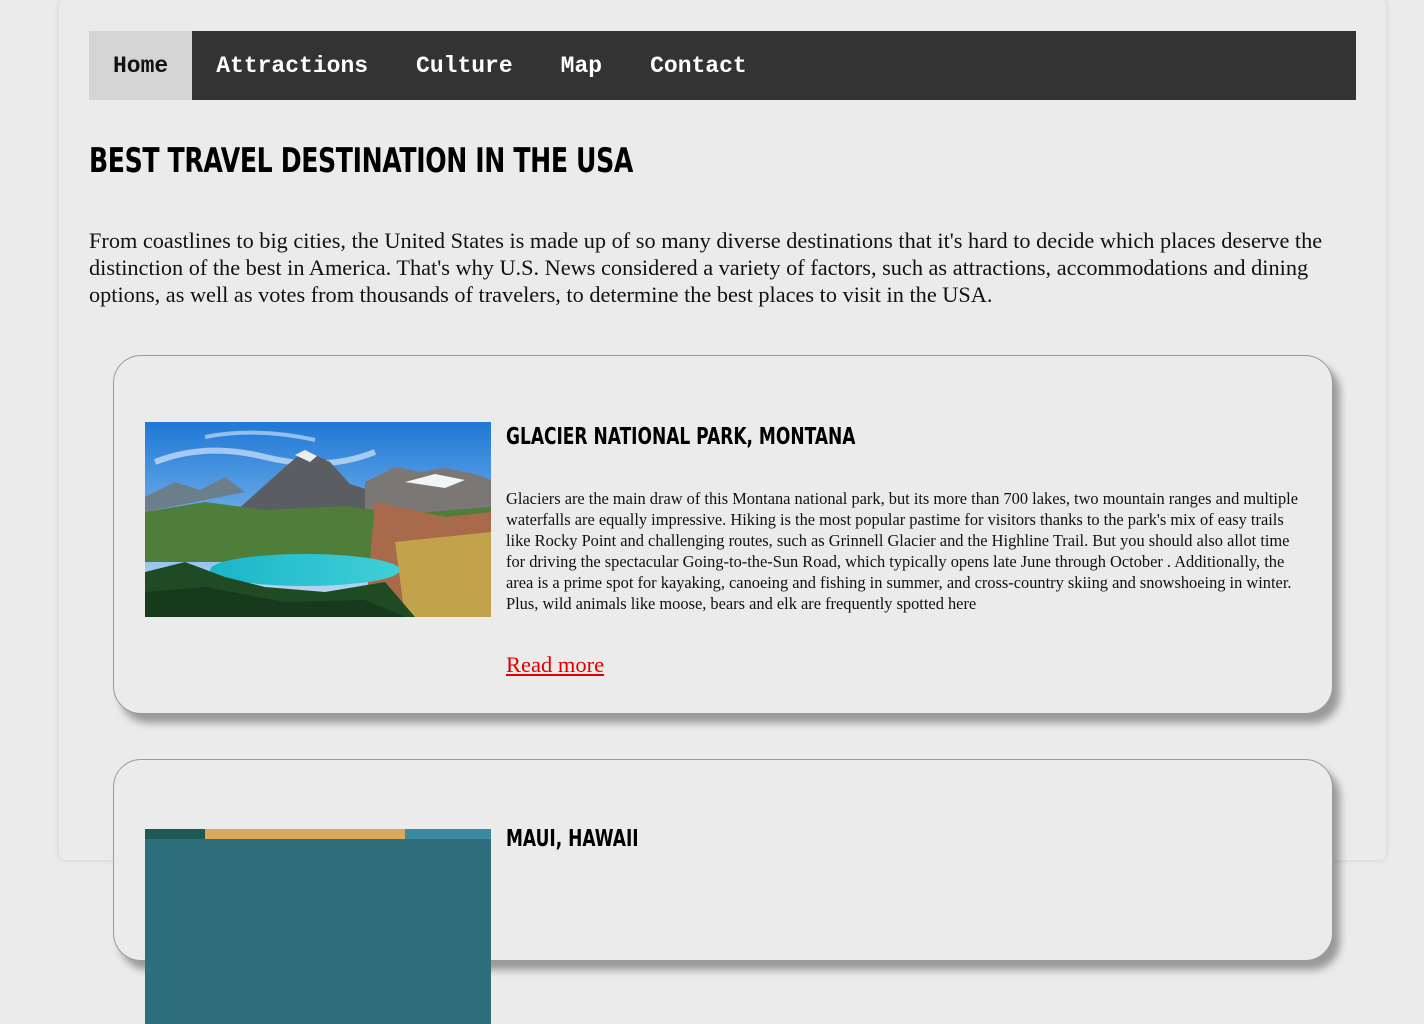  What do you see at coordinates (361, 161) in the screenshot?
I see `page-title: Best Travel Destination in the USA` at bounding box center [361, 161].